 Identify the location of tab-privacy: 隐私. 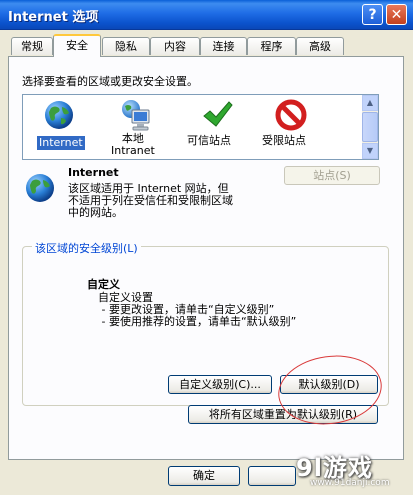
(126, 46).